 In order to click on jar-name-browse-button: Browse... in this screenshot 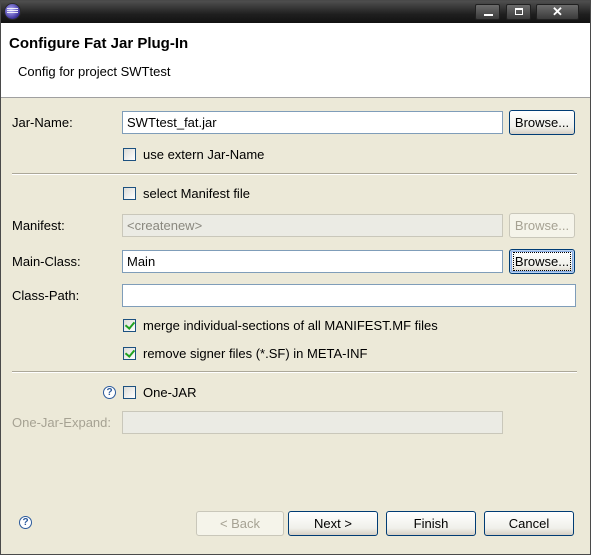, I will do `click(542, 122)`.